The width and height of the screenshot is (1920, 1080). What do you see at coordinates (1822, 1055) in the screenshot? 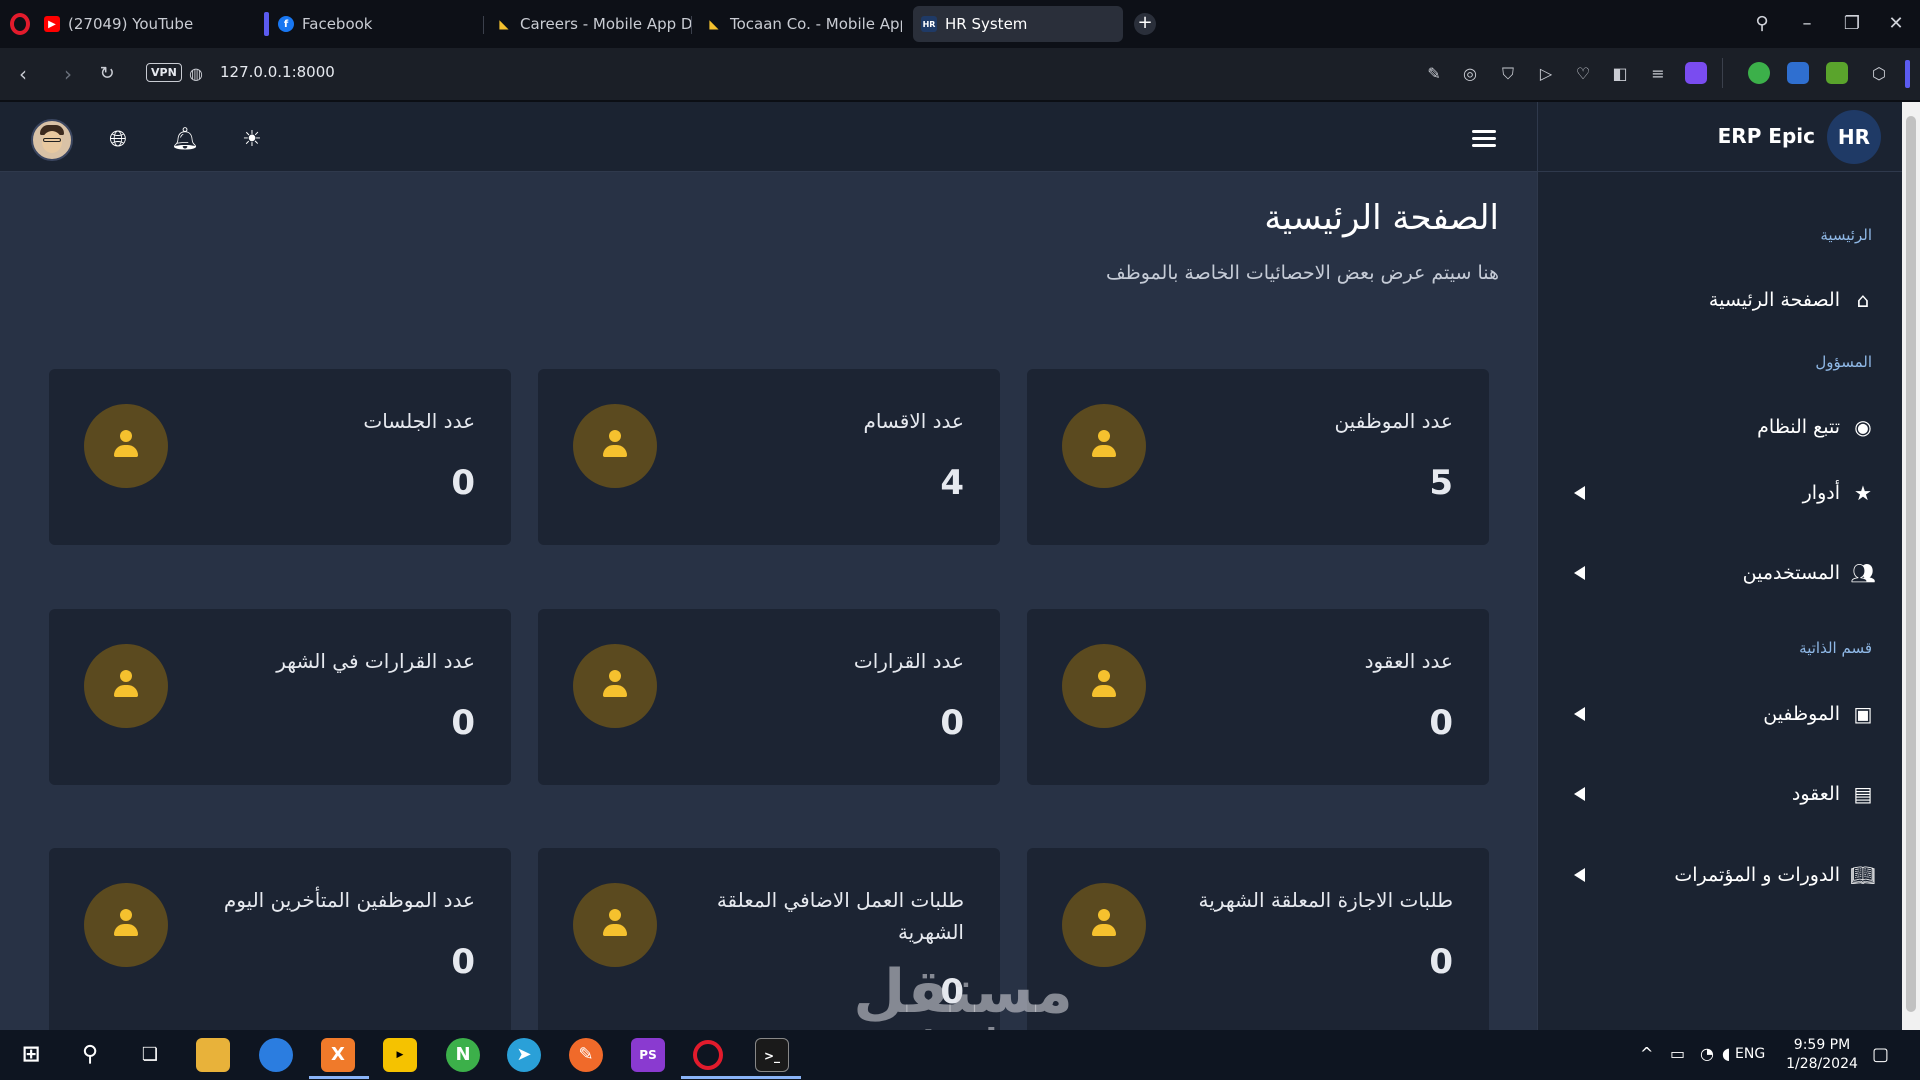
I see `clock: 9:59 PM 1/28/2024` at bounding box center [1822, 1055].